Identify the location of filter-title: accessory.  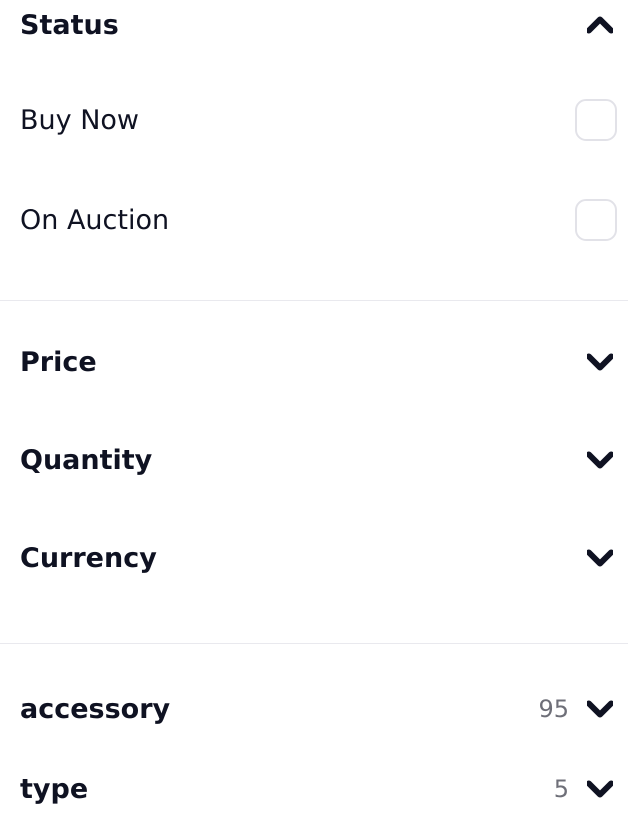
(95, 709).